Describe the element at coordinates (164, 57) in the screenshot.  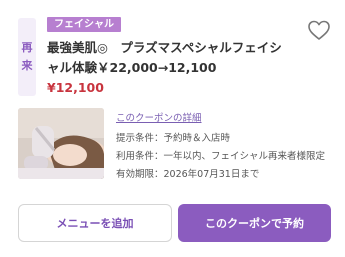
I see `coupon-title: 最強美肌◎ プラズマスペシャルフェイシャル体験￥22,000→12,100` at that location.